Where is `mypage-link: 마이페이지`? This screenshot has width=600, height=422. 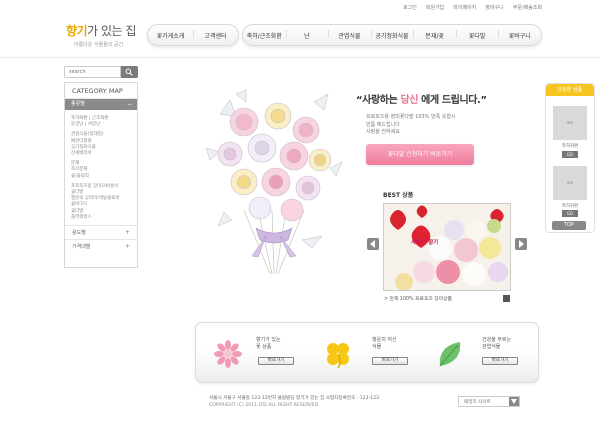
mypage-link: 마이페이지 is located at coordinates (464, 7).